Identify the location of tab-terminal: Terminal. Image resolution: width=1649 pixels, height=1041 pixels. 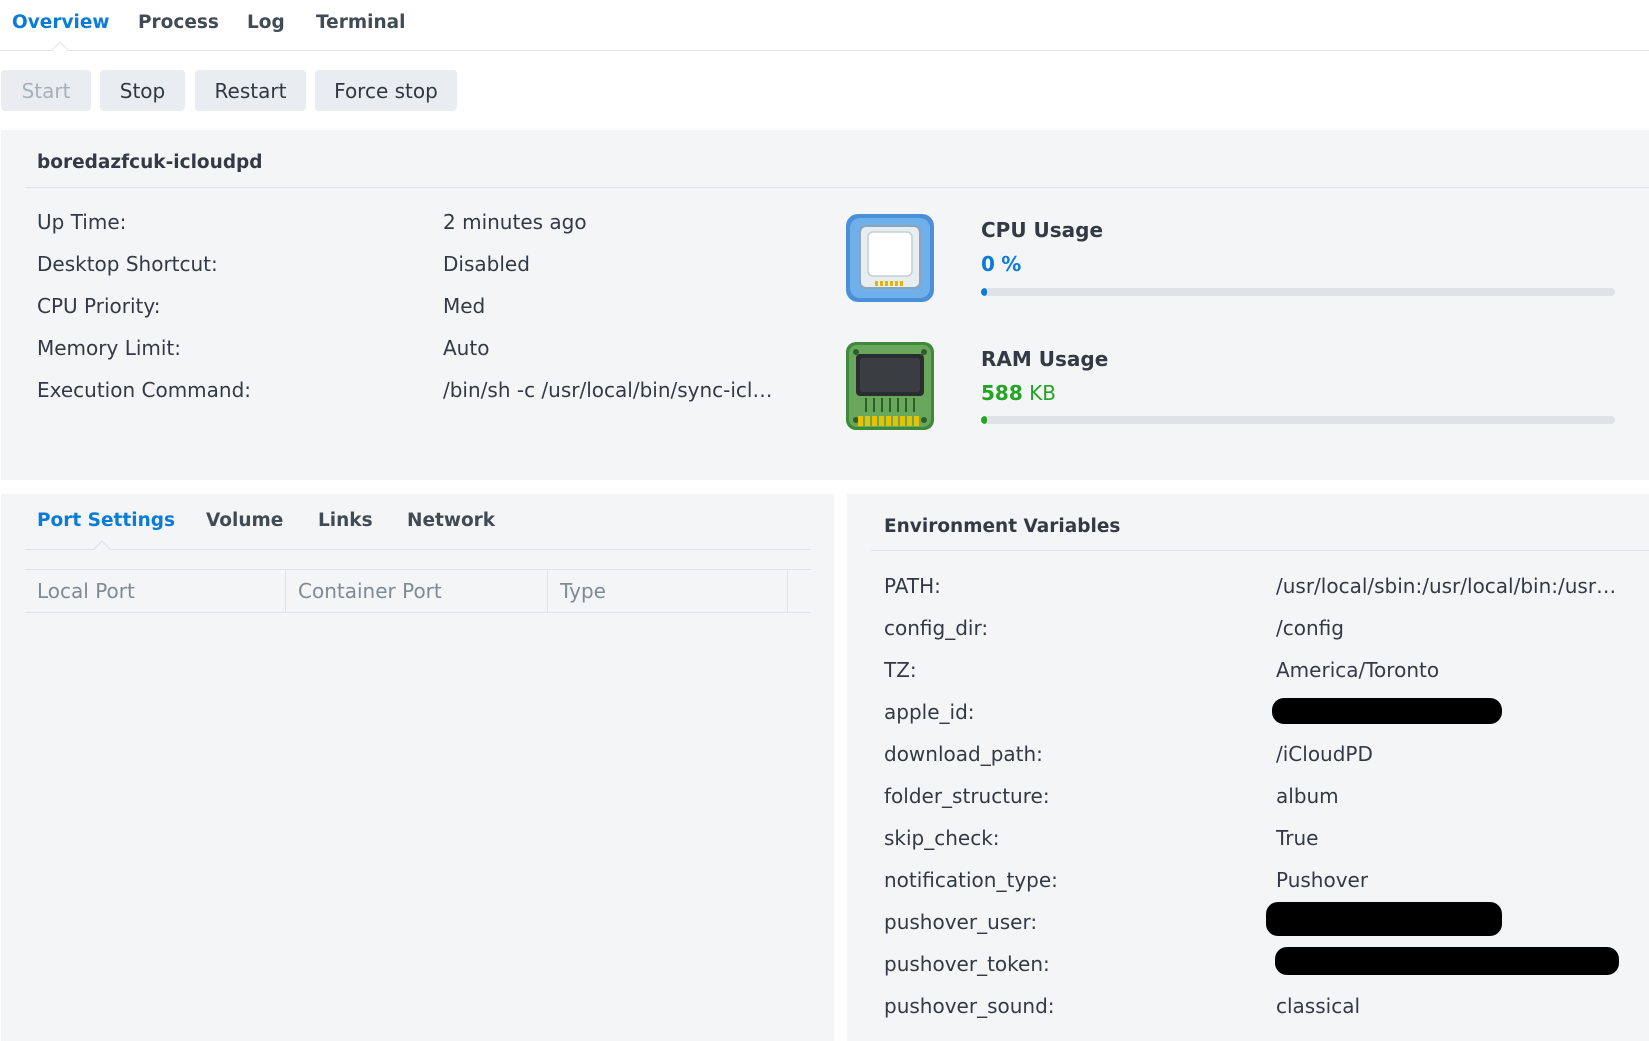
(360, 22).